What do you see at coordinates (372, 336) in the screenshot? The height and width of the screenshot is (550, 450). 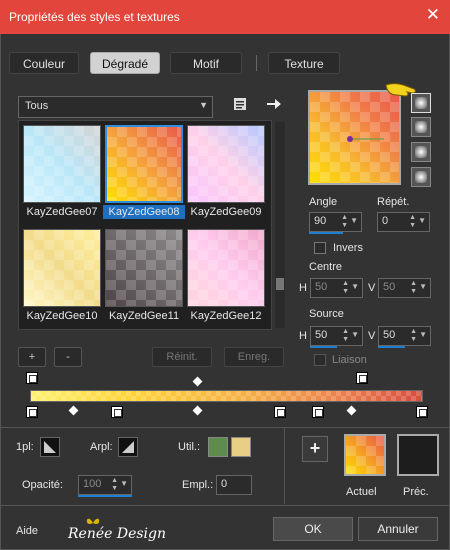 I see `source-v-label: V` at bounding box center [372, 336].